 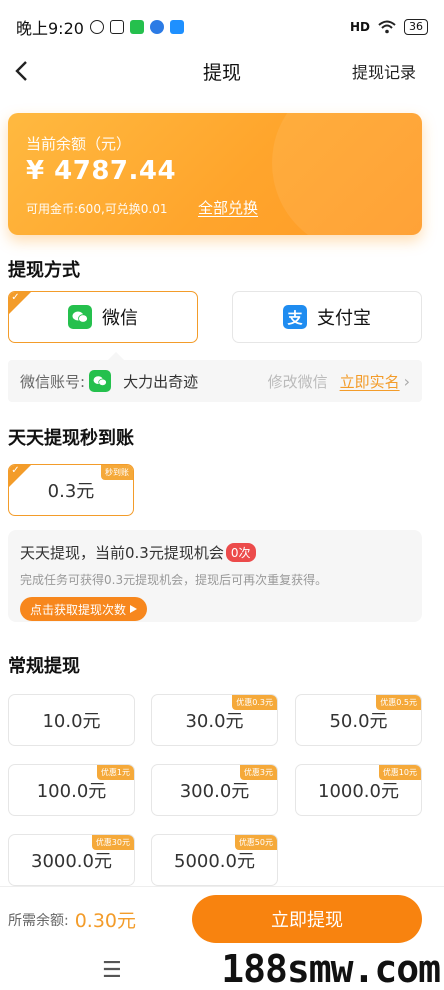 I want to click on withdraw-now-button: 立即提现, so click(x=307, y=919).